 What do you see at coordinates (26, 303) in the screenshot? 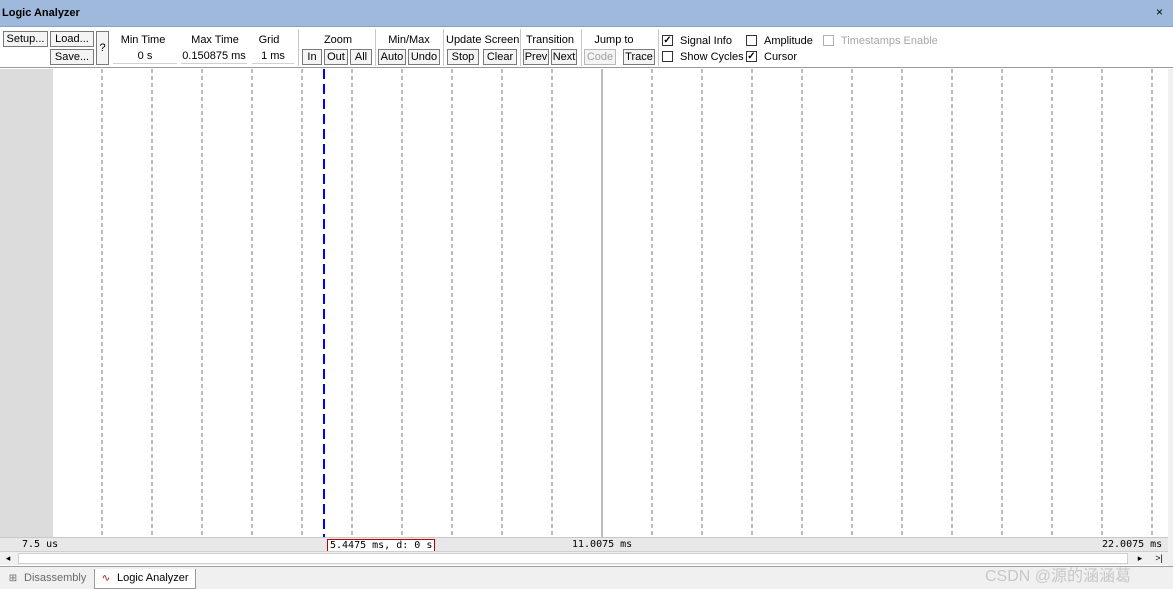
I see `signal-list-panel` at bounding box center [26, 303].